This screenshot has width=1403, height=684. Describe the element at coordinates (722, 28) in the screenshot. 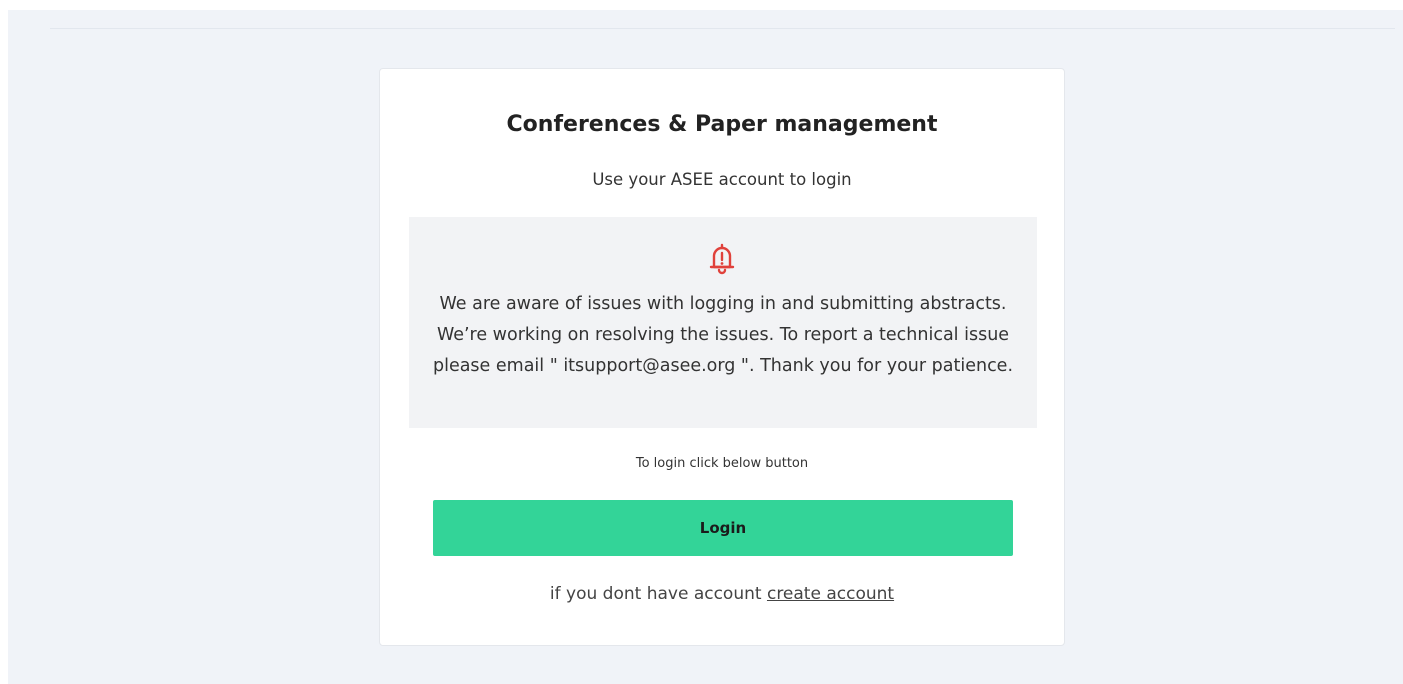

I see `header-divider` at that location.